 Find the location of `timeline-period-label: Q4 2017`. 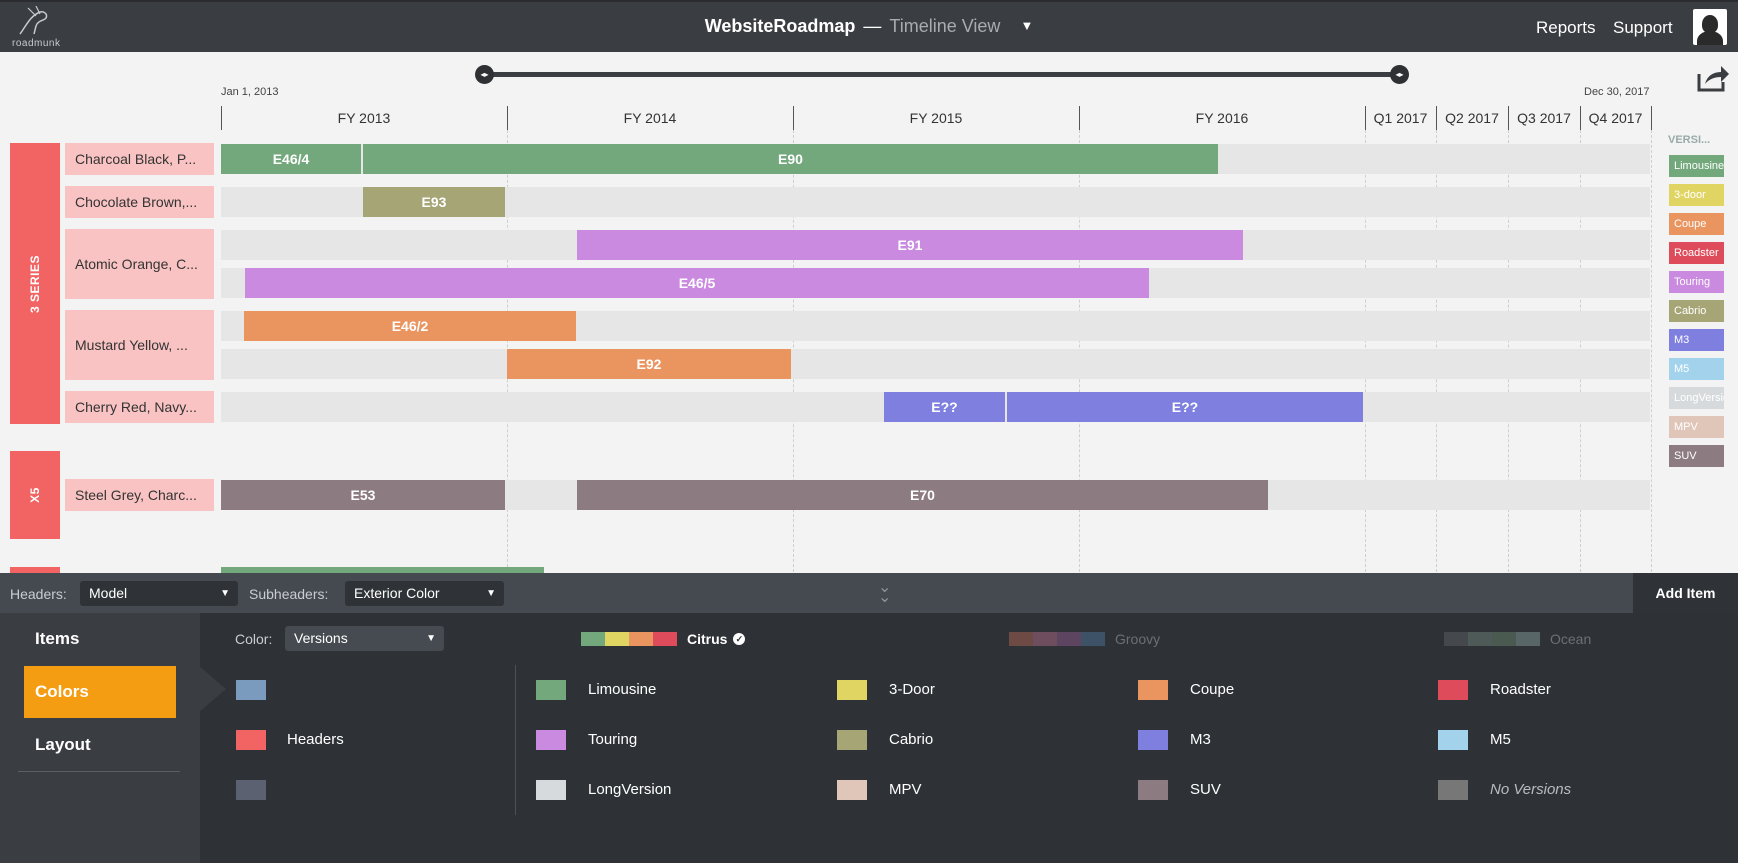

timeline-period-label: Q4 2017 is located at coordinates (1615, 118).